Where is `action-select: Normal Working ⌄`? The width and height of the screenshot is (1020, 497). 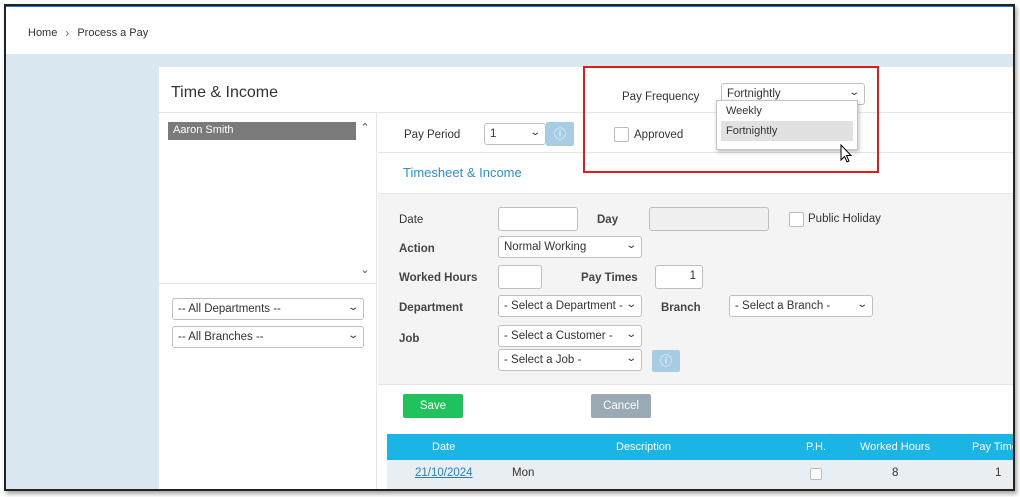
action-select: Normal Working ⌄ is located at coordinates (570, 247).